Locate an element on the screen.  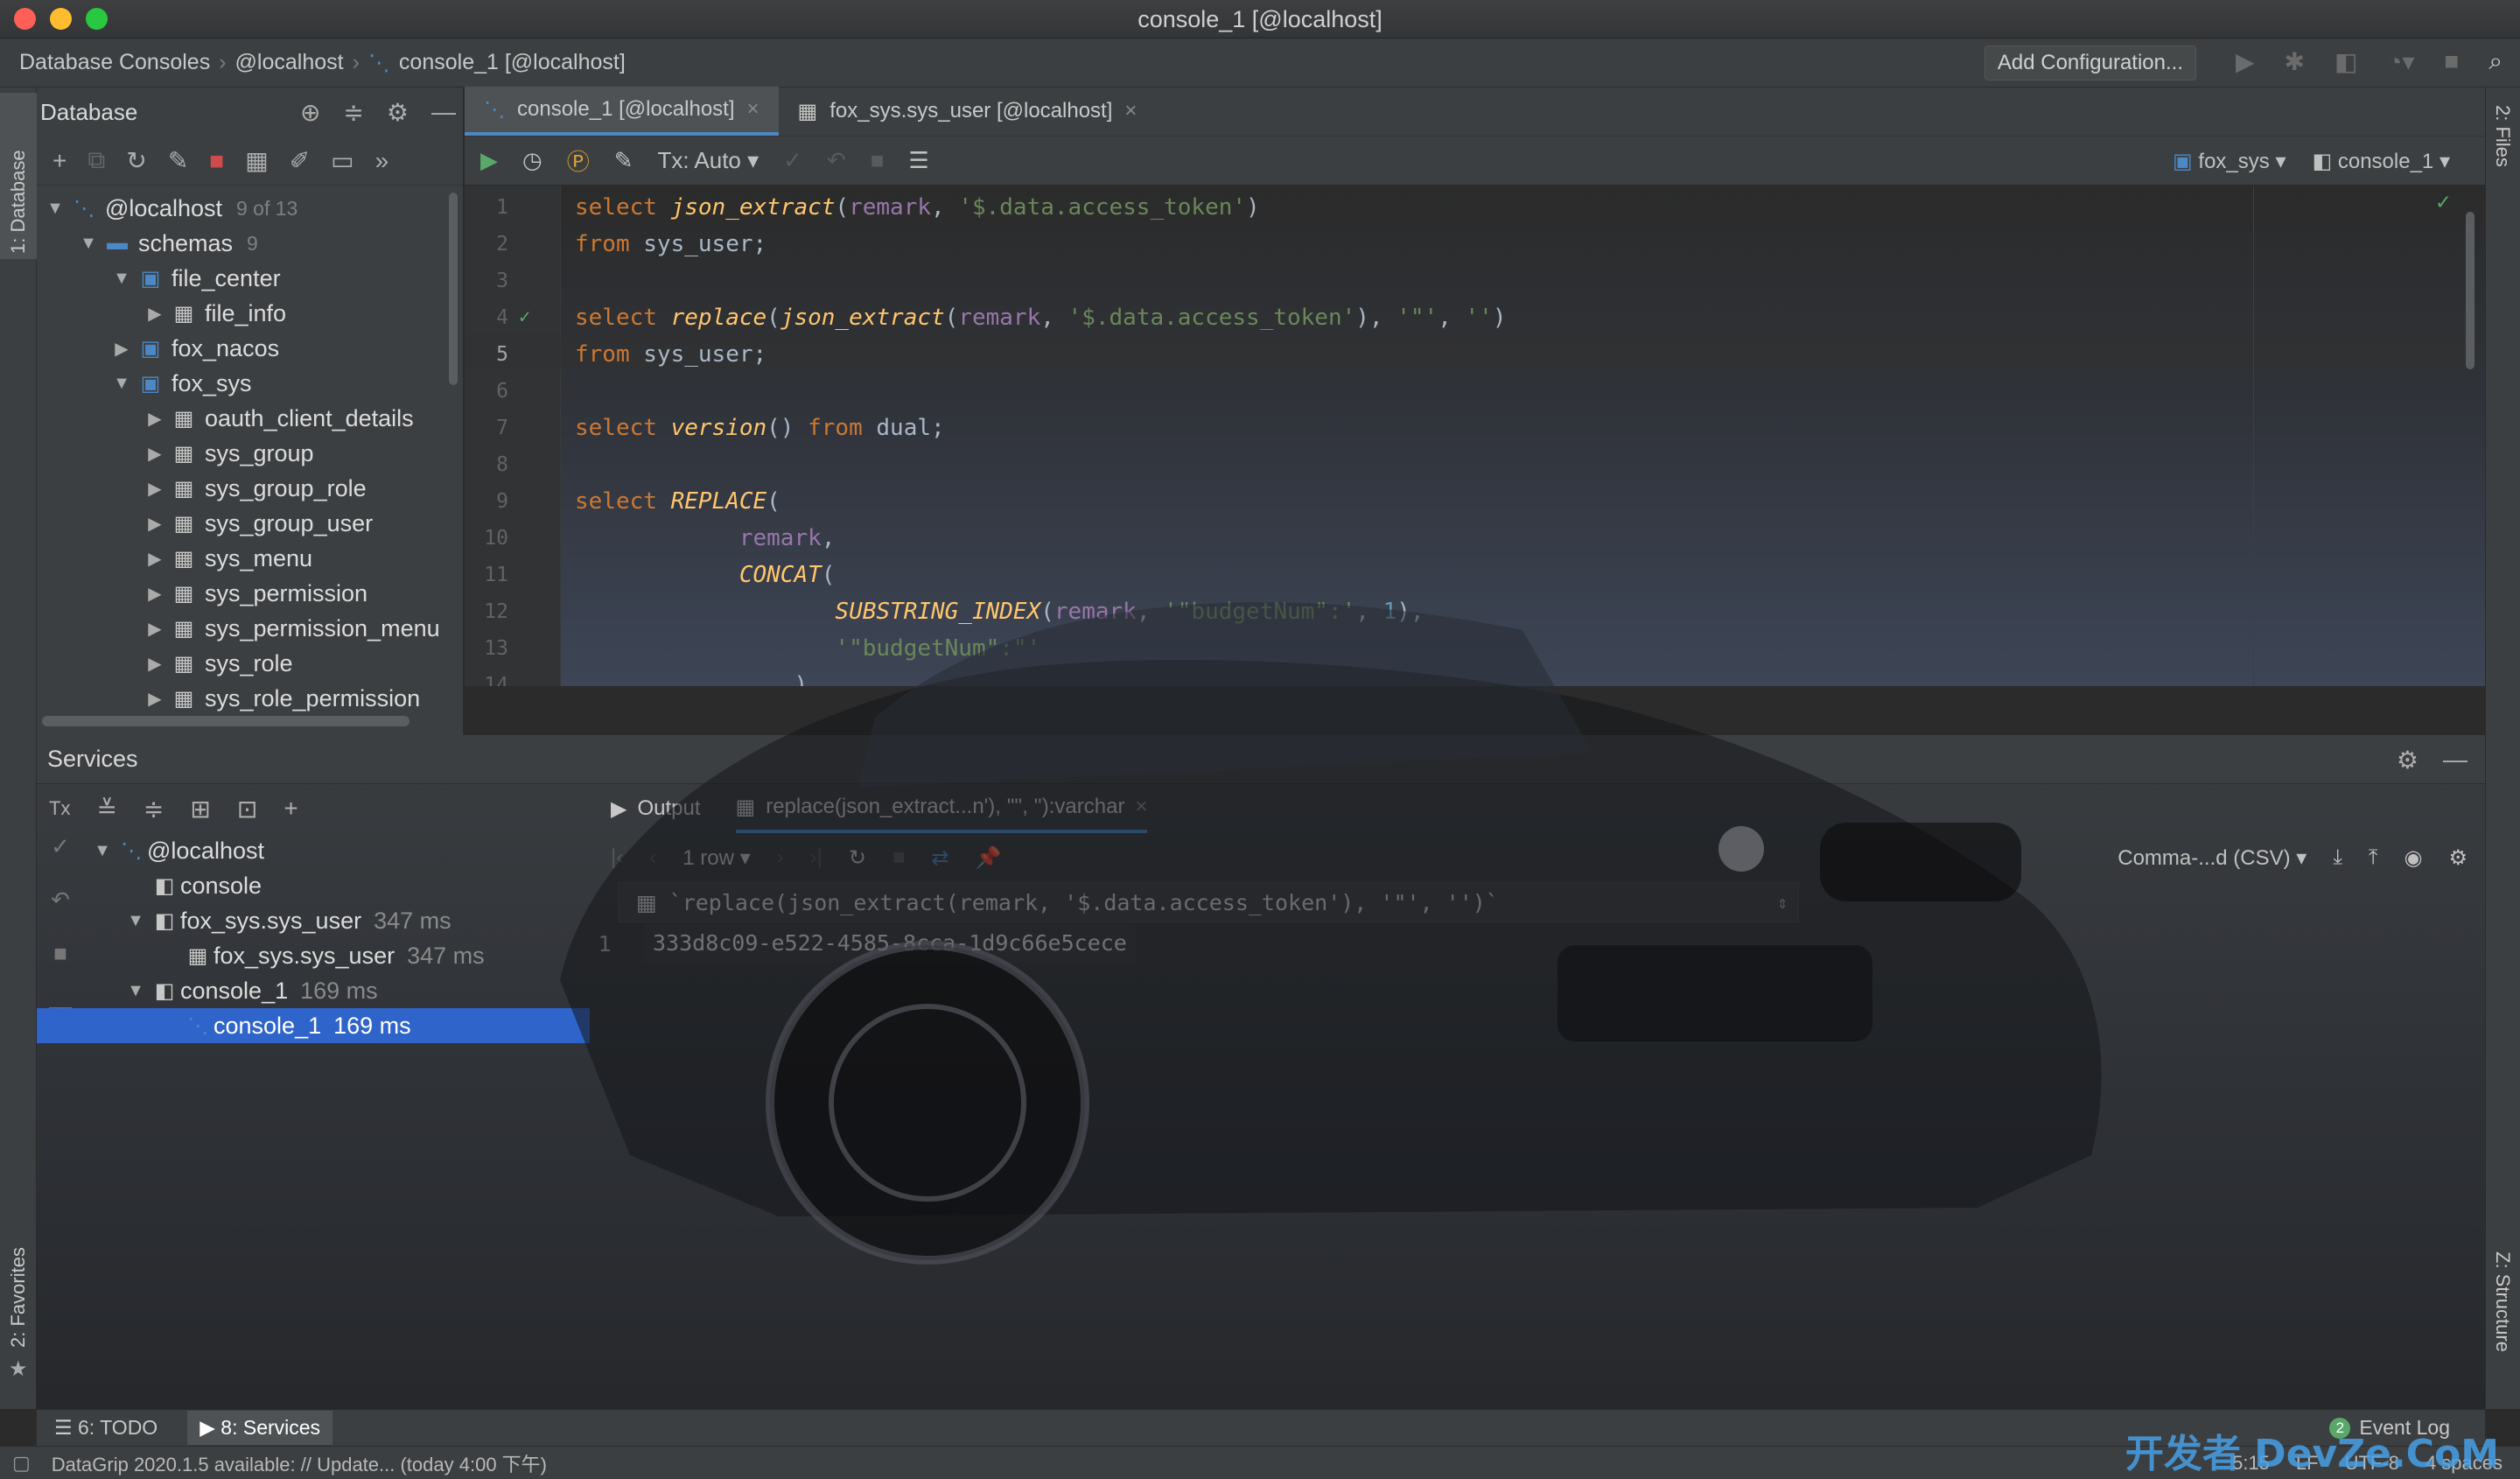
next-page-icon: › is located at coordinates (780, 858).